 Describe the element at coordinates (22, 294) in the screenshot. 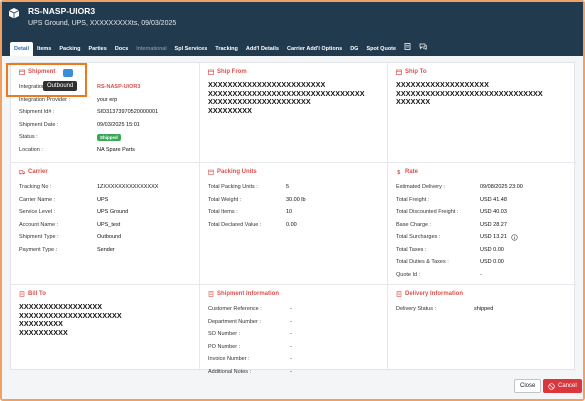

I see `receipt-icon` at that location.